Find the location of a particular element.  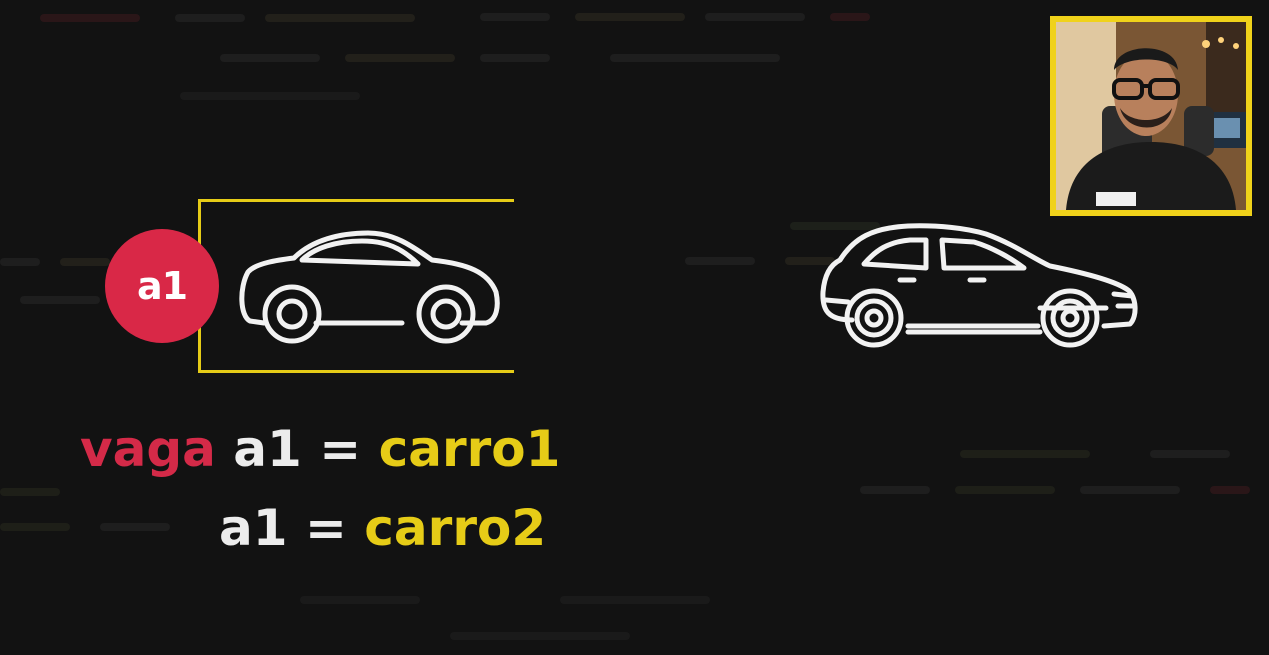

code-value: carro2 is located at coordinates (455, 528).